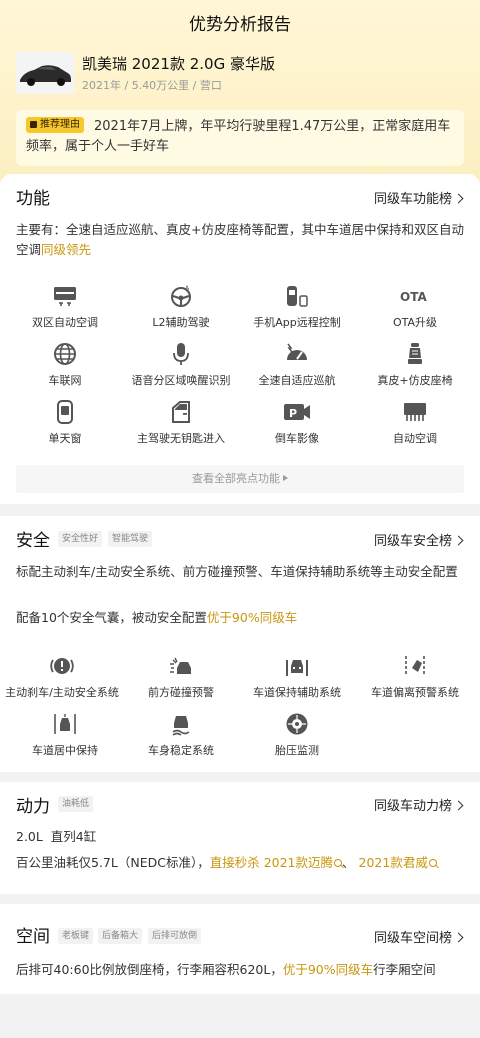 The width and height of the screenshot is (480, 1038). Describe the element at coordinates (181, 692) in the screenshot. I see `safety-item-label: 前方碰撞预警` at that location.